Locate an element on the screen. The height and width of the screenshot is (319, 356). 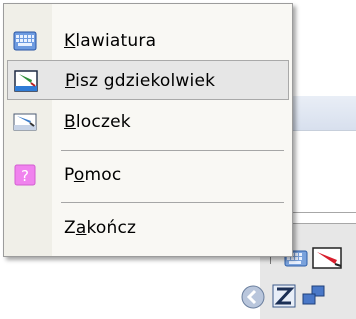
menu-item-label: Pisz gdziekolwiek is located at coordinates (140, 81).